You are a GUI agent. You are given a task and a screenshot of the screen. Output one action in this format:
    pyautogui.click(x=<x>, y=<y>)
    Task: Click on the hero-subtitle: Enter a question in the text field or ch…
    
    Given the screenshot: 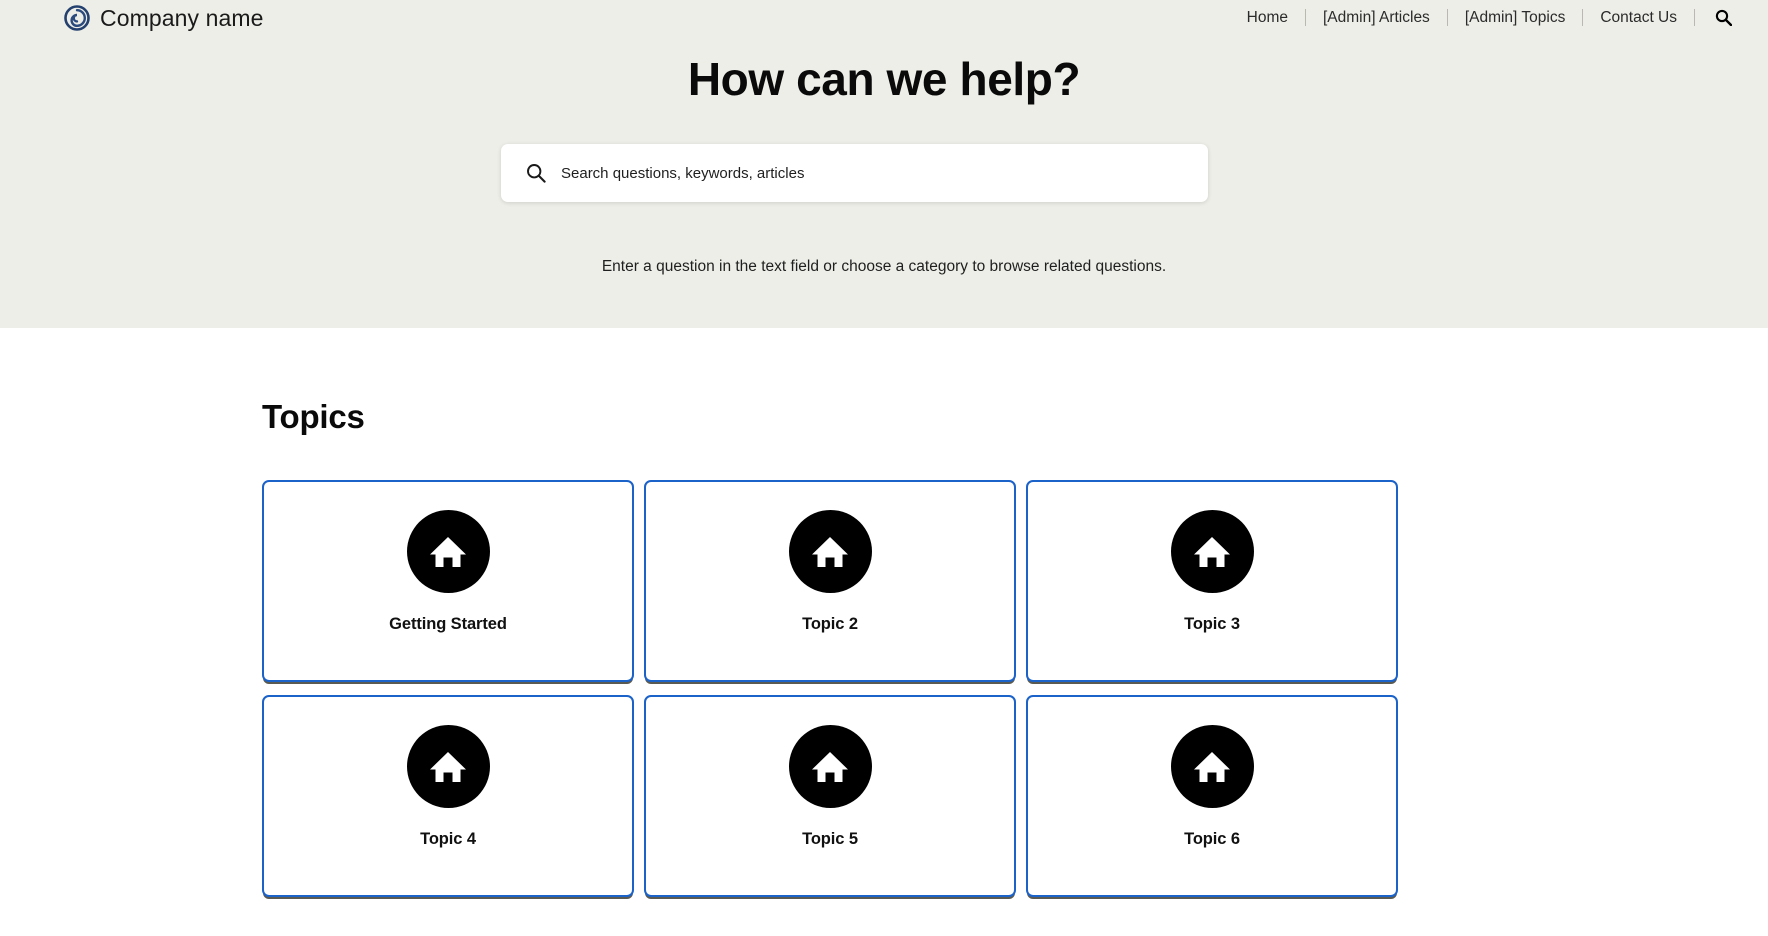 What is the action you would take?
    pyautogui.click(x=884, y=266)
    